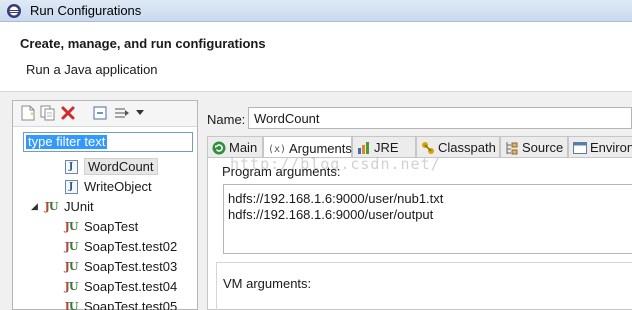  Describe the element at coordinates (79, 206) in the screenshot. I see `tree-item-label: JUnit` at that location.